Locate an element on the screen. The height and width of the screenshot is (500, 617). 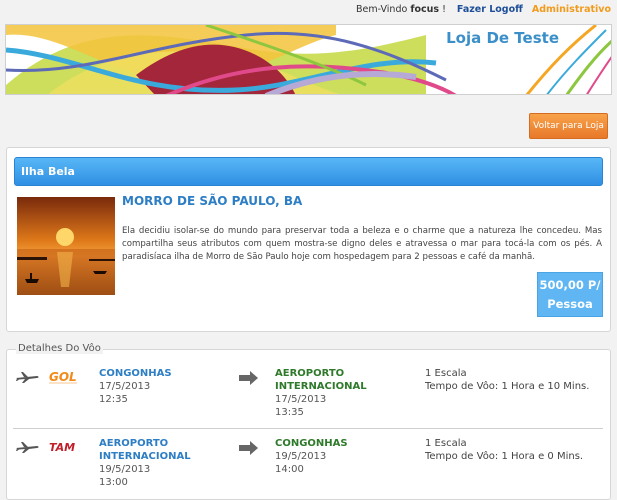
arrival-airport: AEROPORTO is located at coordinates (310, 373).